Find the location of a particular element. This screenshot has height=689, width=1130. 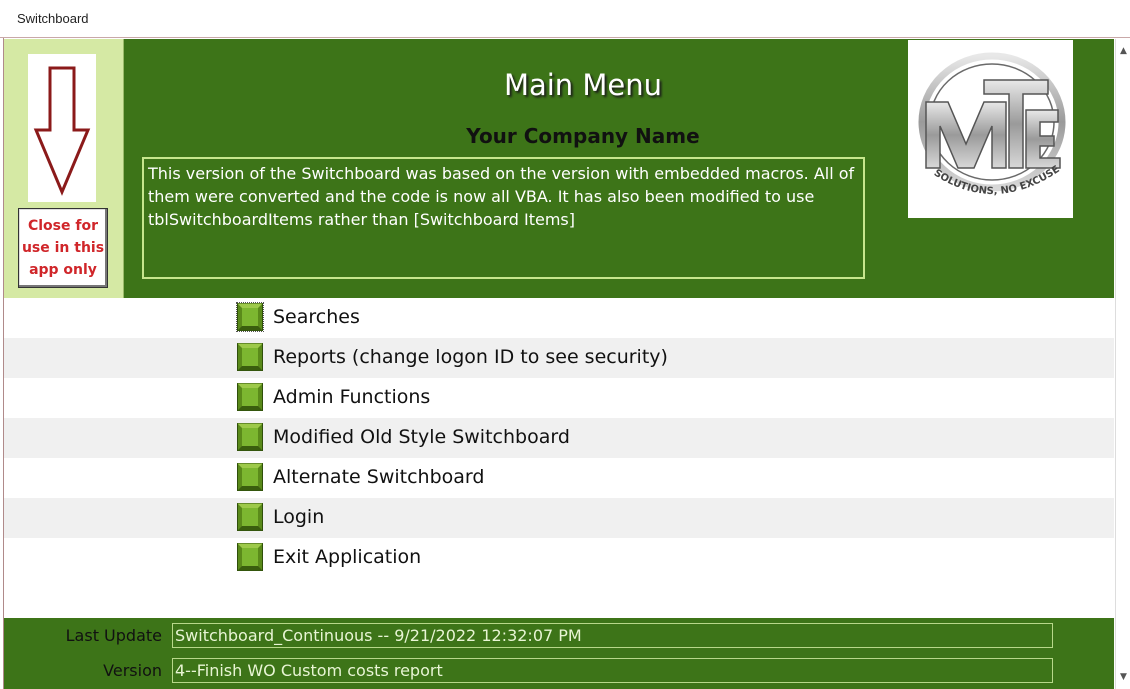

menu-item-label: Modified Old Style Switchboard is located at coordinates (421, 437).